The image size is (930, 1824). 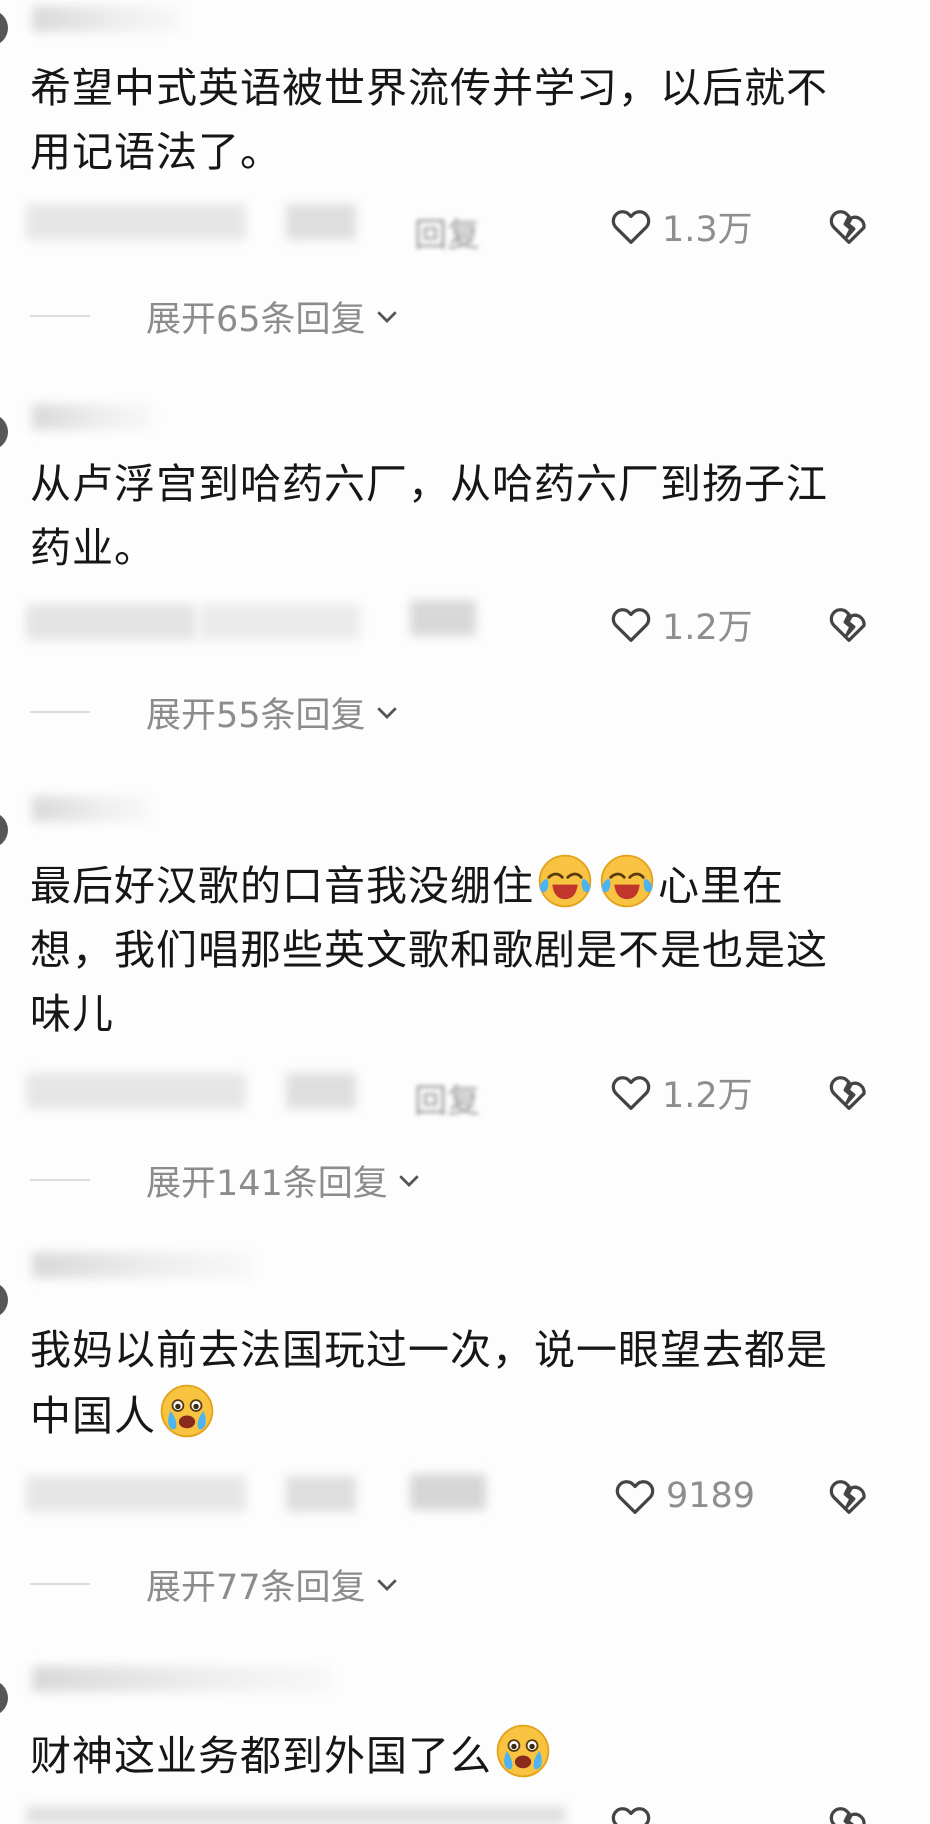 What do you see at coordinates (429, 120) in the screenshot?
I see `comment-text: 希望中式英语被世界流传并学习，以后就不用记语法了。` at bounding box center [429, 120].